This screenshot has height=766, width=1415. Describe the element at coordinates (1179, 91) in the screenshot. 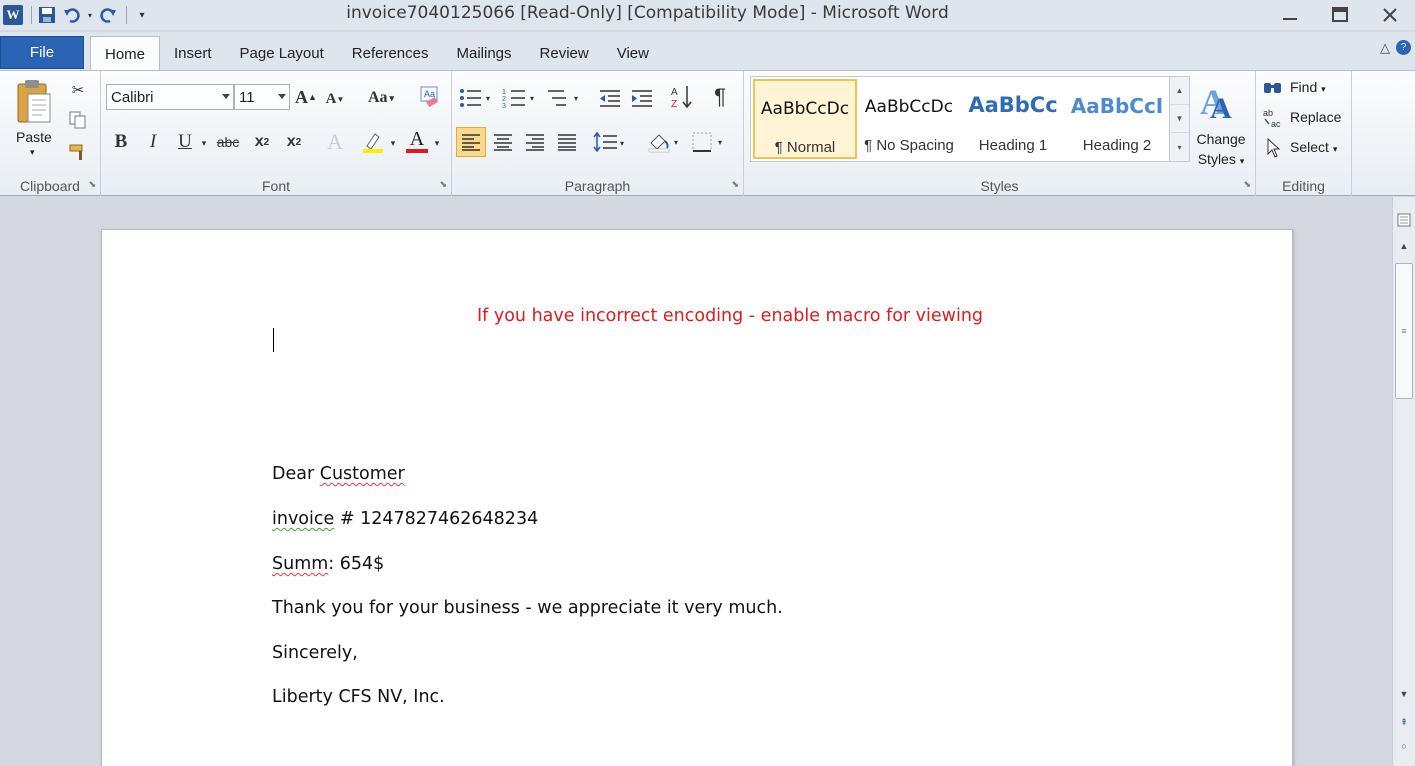

I see `gallery-up-icon: ▲` at that location.